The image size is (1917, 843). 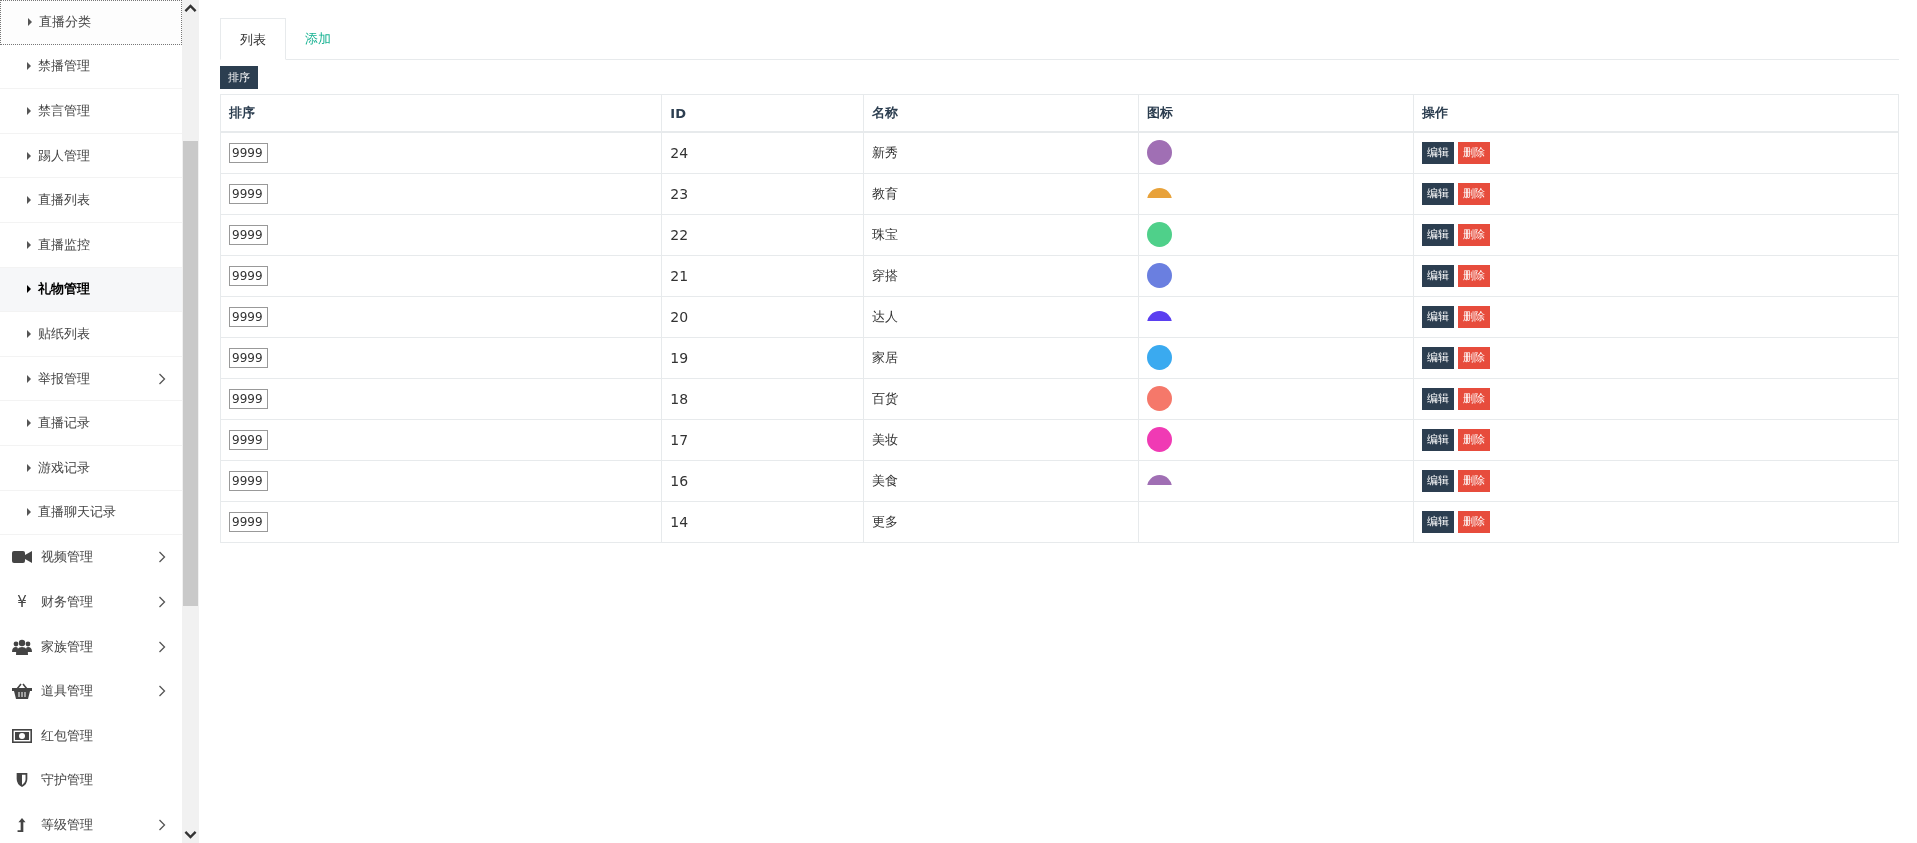 I want to click on basket-icon, so click(x=22, y=691).